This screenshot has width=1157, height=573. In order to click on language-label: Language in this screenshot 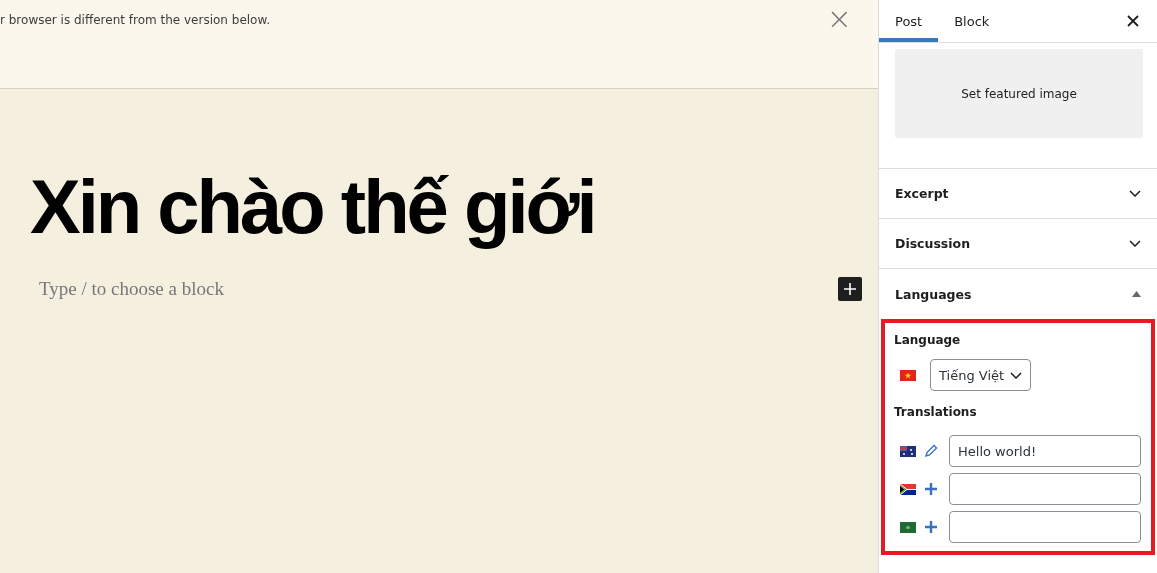, I will do `click(928, 340)`.